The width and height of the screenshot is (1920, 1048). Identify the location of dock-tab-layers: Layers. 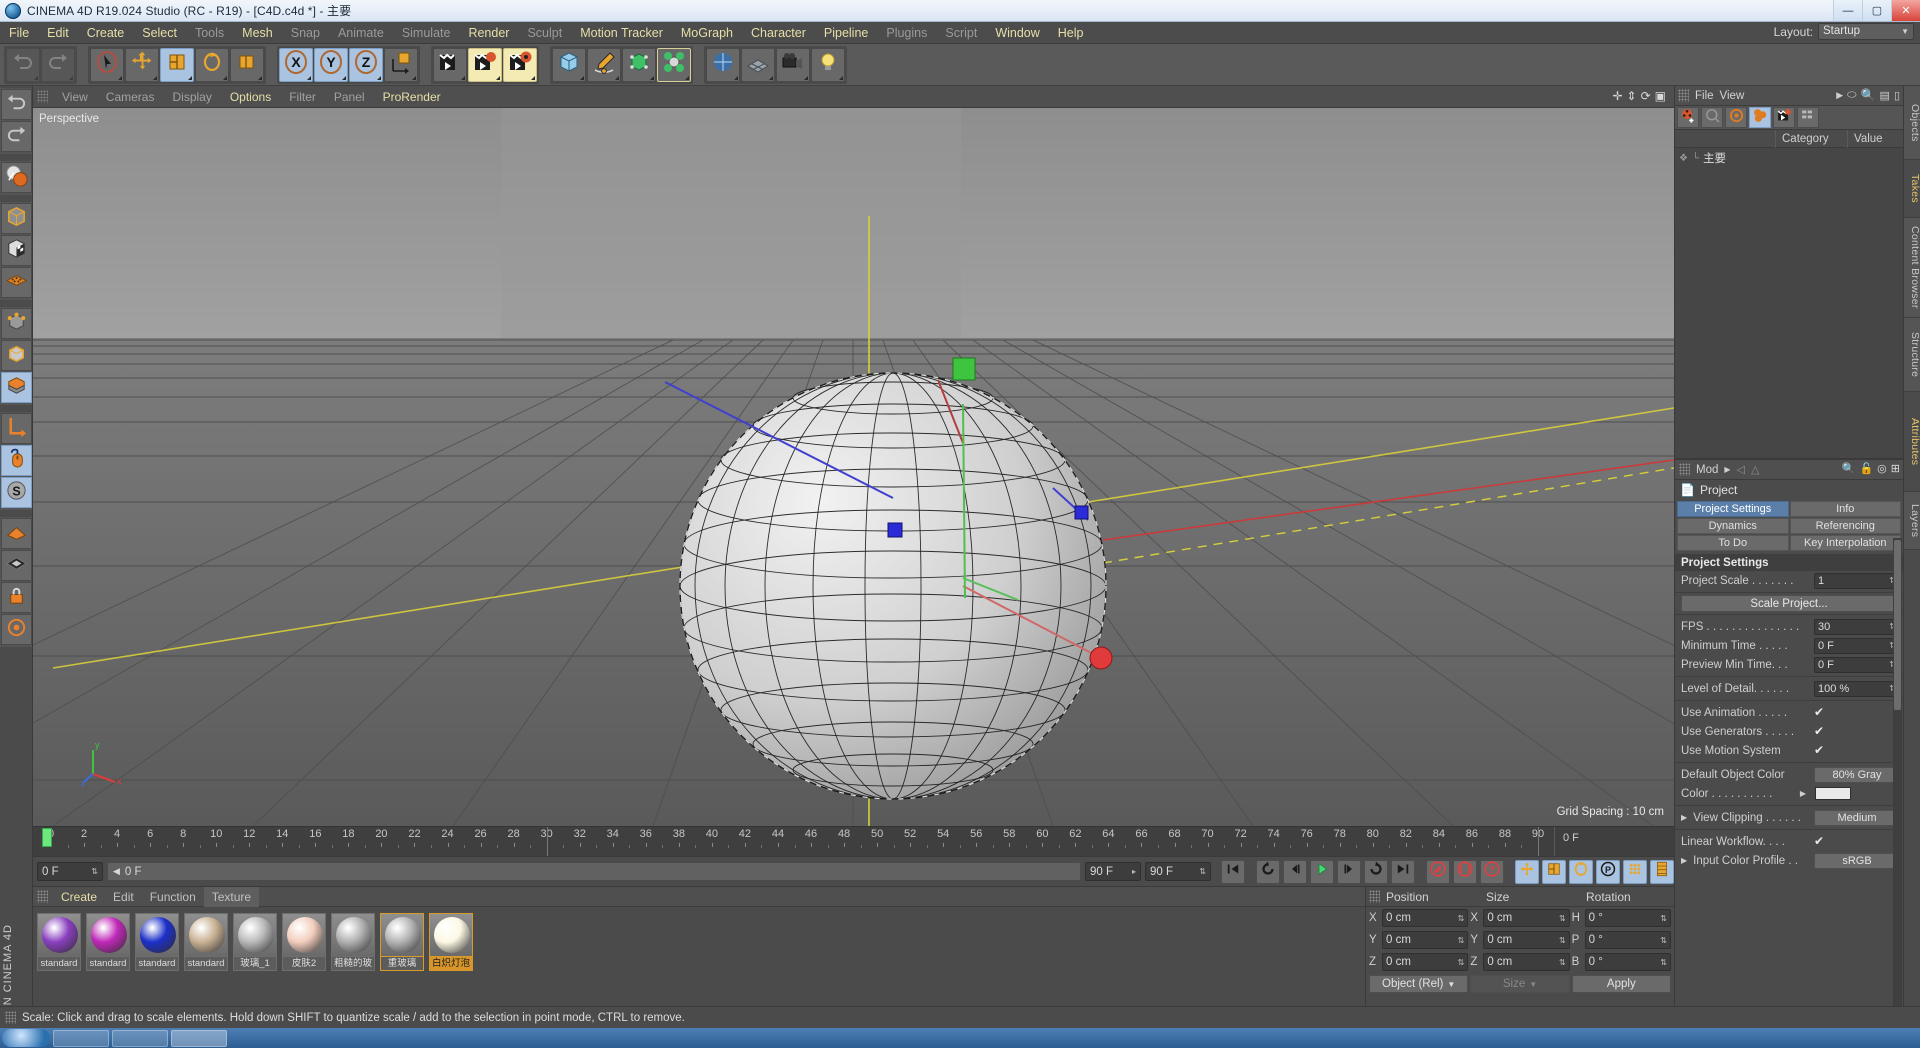
(1912, 521).